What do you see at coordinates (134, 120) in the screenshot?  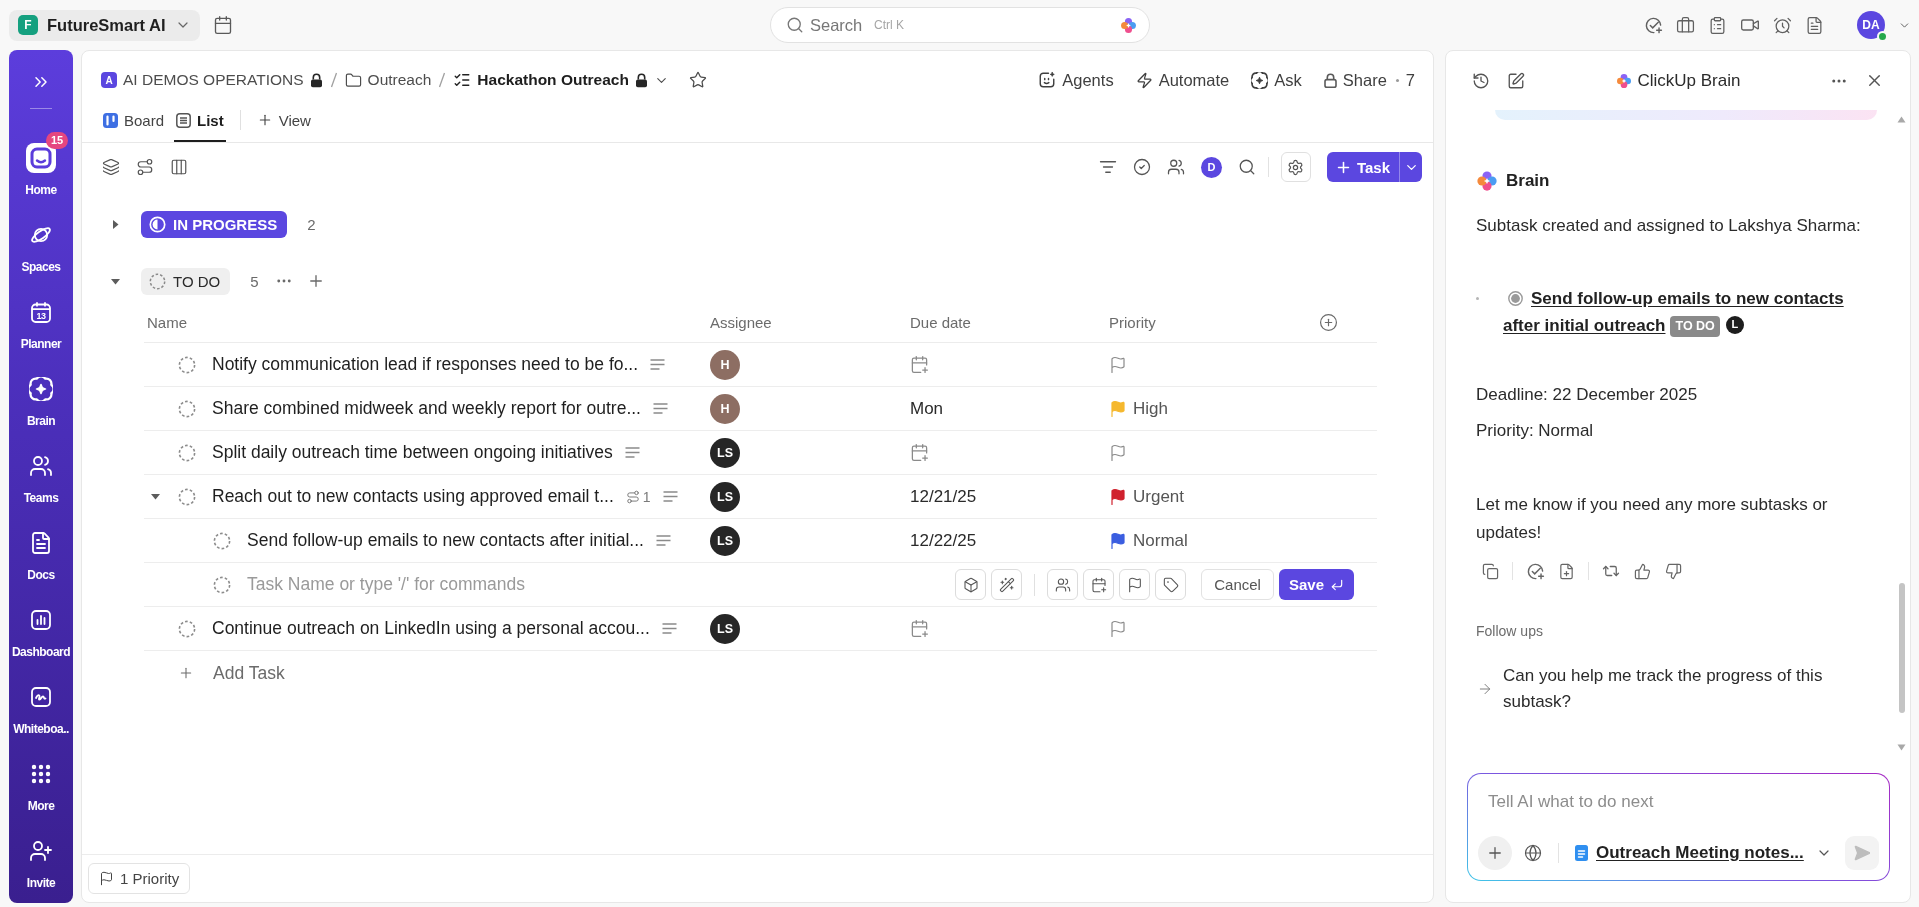 I see `view-tab: Board` at bounding box center [134, 120].